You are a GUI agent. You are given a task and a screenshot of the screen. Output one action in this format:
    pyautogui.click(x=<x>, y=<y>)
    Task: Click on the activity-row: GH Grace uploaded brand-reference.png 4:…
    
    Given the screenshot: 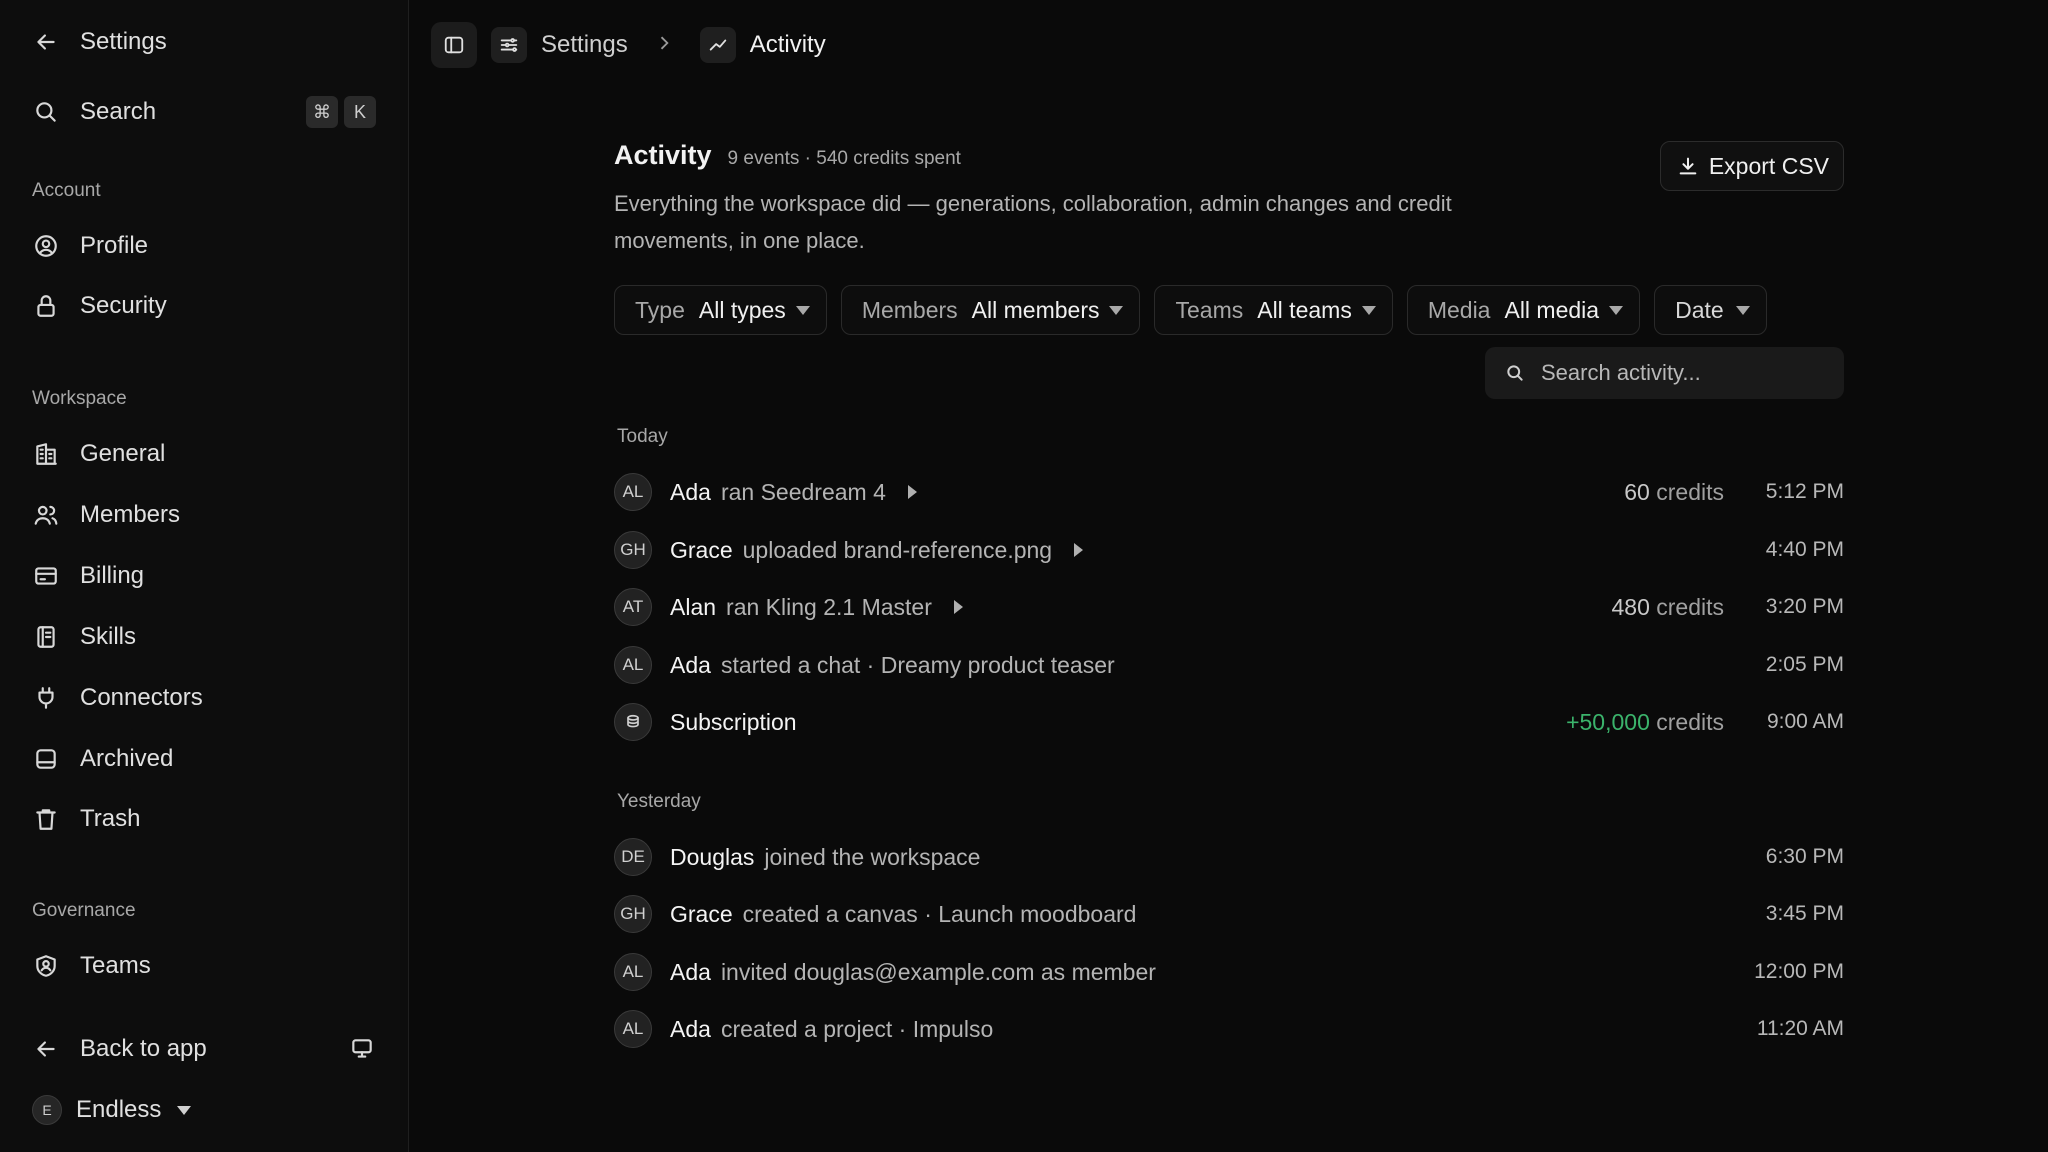 What is the action you would take?
    pyautogui.click(x=1229, y=550)
    